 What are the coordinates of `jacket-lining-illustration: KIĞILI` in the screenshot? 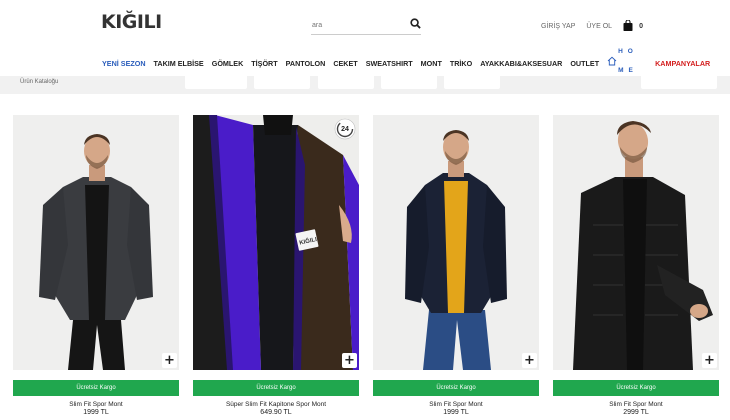 It's located at (276, 242).